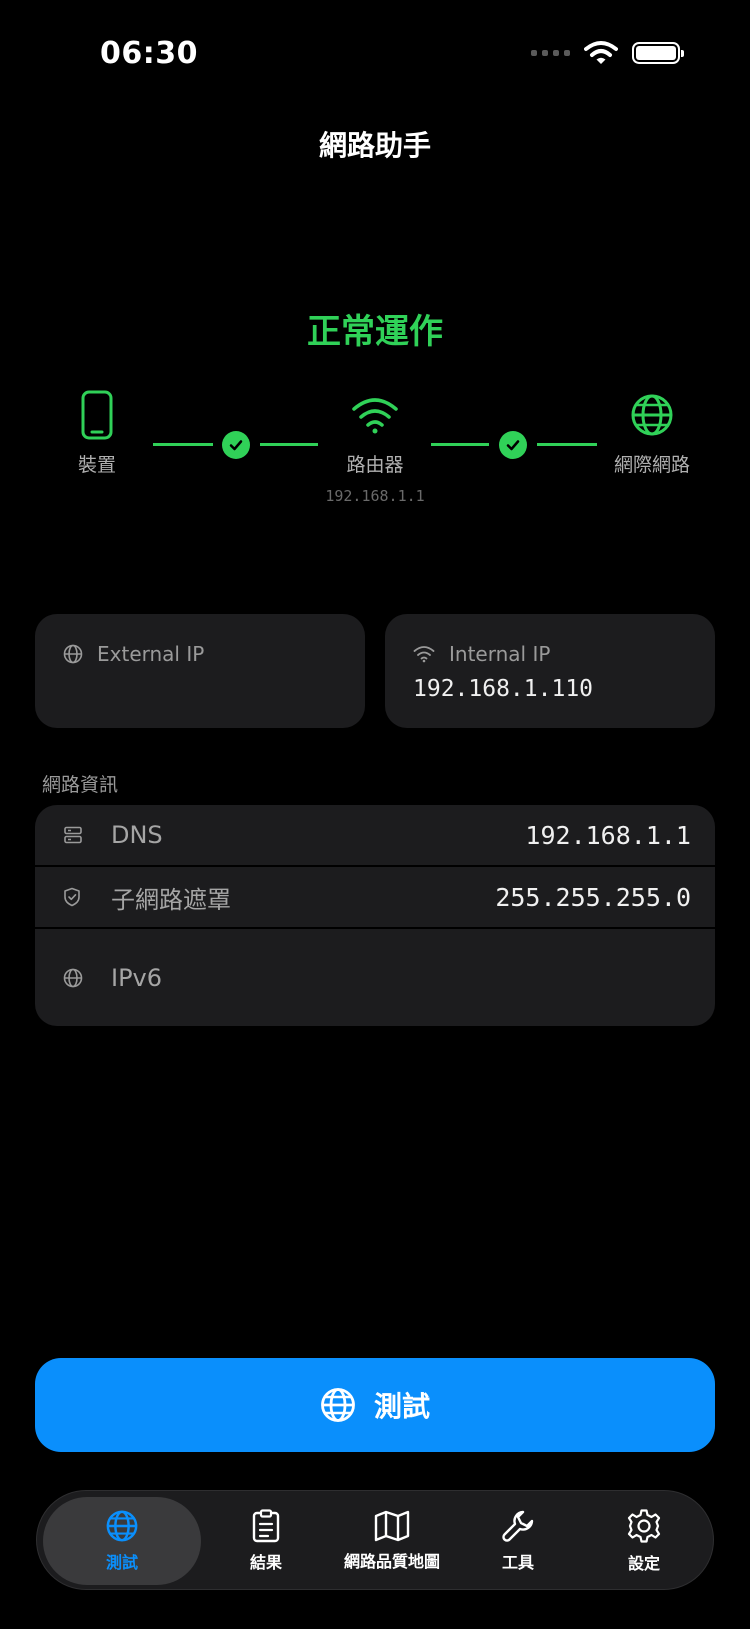 This screenshot has width=750, height=1629. What do you see at coordinates (151, 654) in the screenshot?
I see `external-ip-label: External IP` at bounding box center [151, 654].